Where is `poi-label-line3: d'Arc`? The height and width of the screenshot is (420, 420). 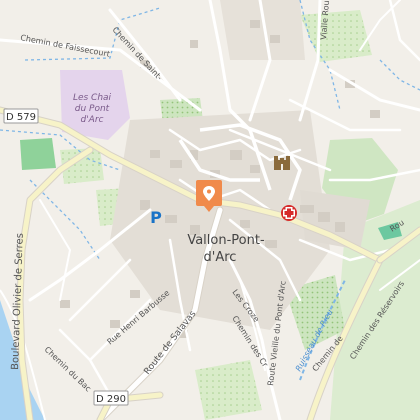
poi-label-line3: d'Arc is located at coordinates (92, 120).